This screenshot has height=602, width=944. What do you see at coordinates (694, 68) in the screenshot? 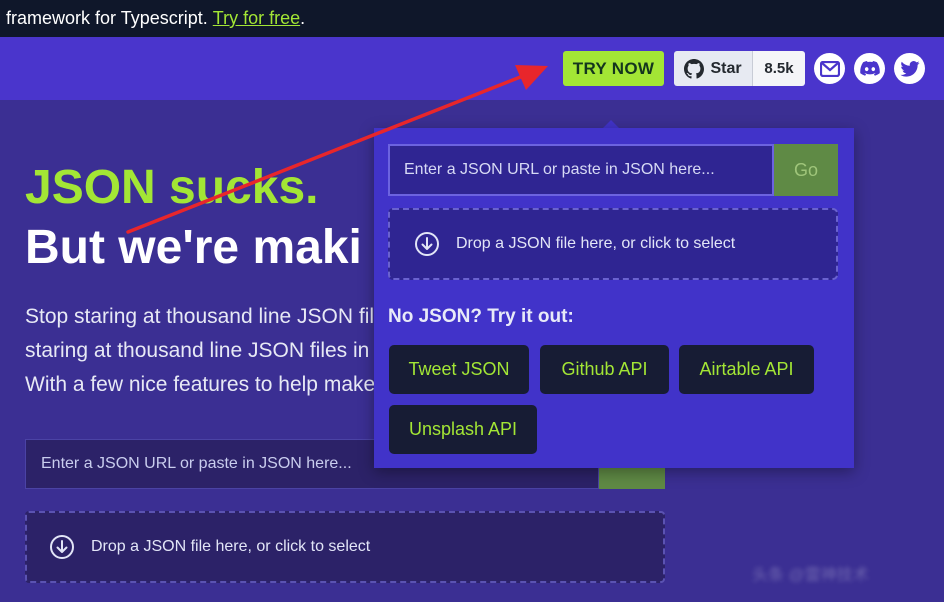
I see `github-icon` at bounding box center [694, 68].